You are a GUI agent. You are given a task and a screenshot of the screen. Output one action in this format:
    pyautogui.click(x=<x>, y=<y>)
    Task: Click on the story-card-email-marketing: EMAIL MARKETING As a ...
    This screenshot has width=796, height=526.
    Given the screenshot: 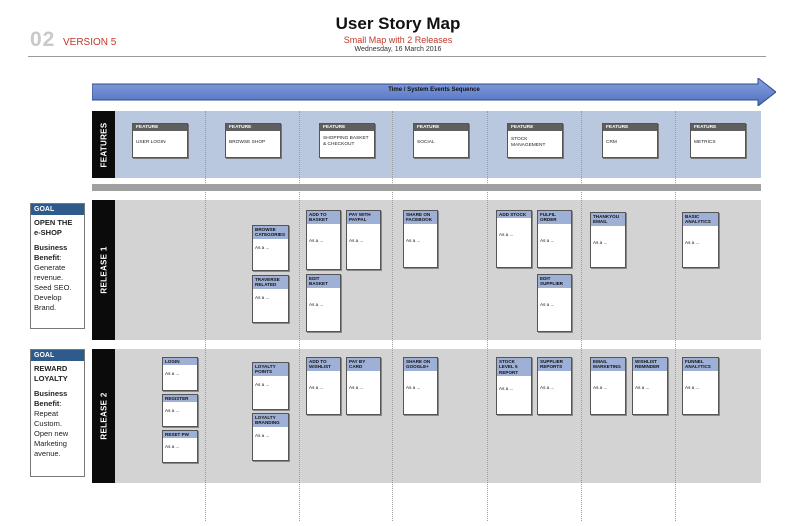 What is the action you would take?
    pyautogui.click(x=608, y=386)
    